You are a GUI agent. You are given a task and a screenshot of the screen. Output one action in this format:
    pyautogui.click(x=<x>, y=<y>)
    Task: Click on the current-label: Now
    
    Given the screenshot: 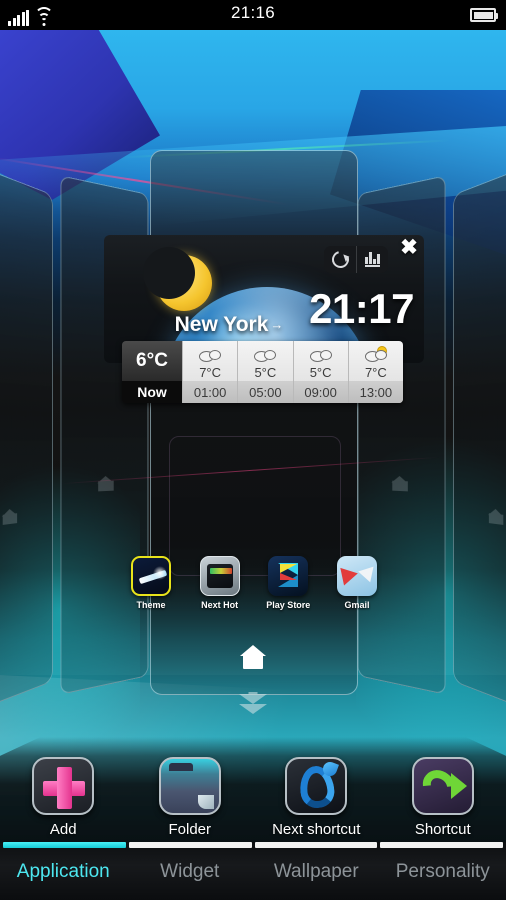 What is the action you would take?
    pyautogui.click(x=152, y=392)
    